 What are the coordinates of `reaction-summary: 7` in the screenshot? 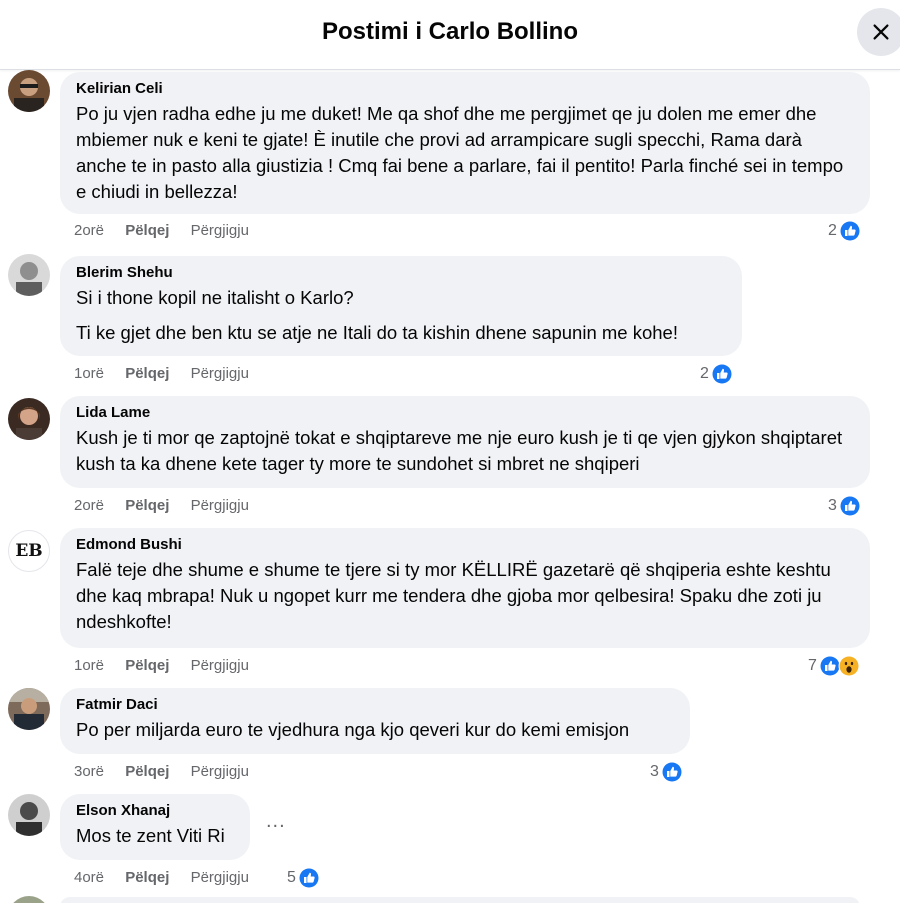 It's located at (834, 666).